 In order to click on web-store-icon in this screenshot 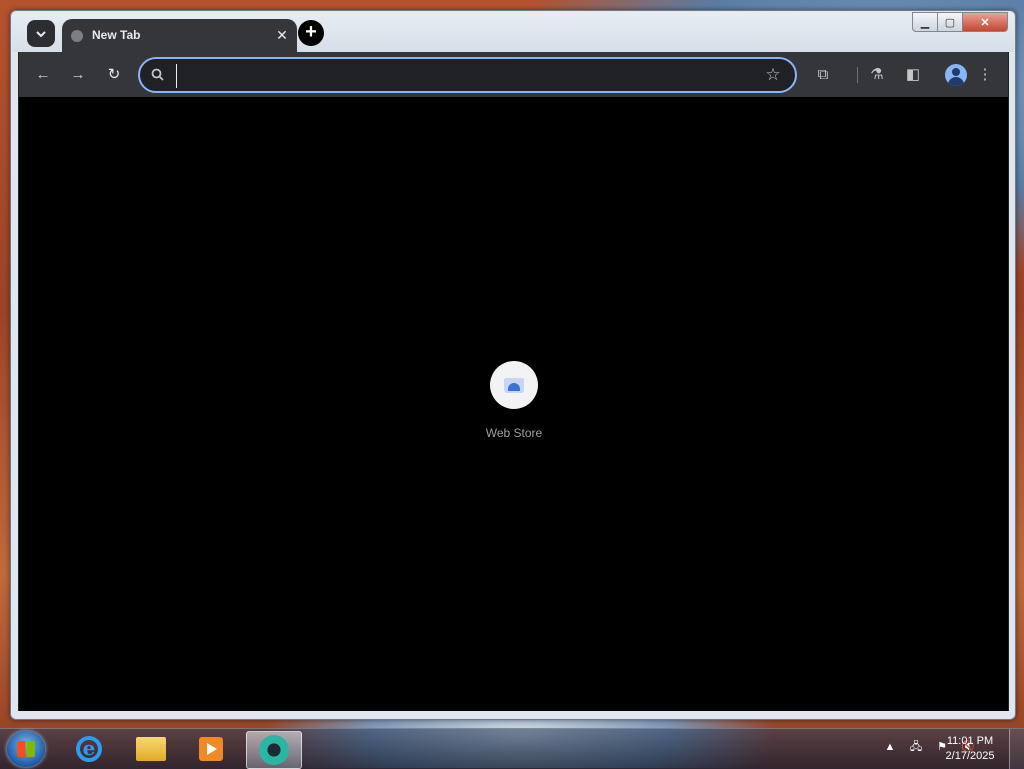, I will do `click(514, 385)`.